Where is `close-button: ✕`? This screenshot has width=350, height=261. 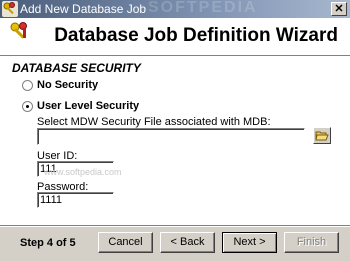
close-button: ✕ is located at coordinates (339, 9).